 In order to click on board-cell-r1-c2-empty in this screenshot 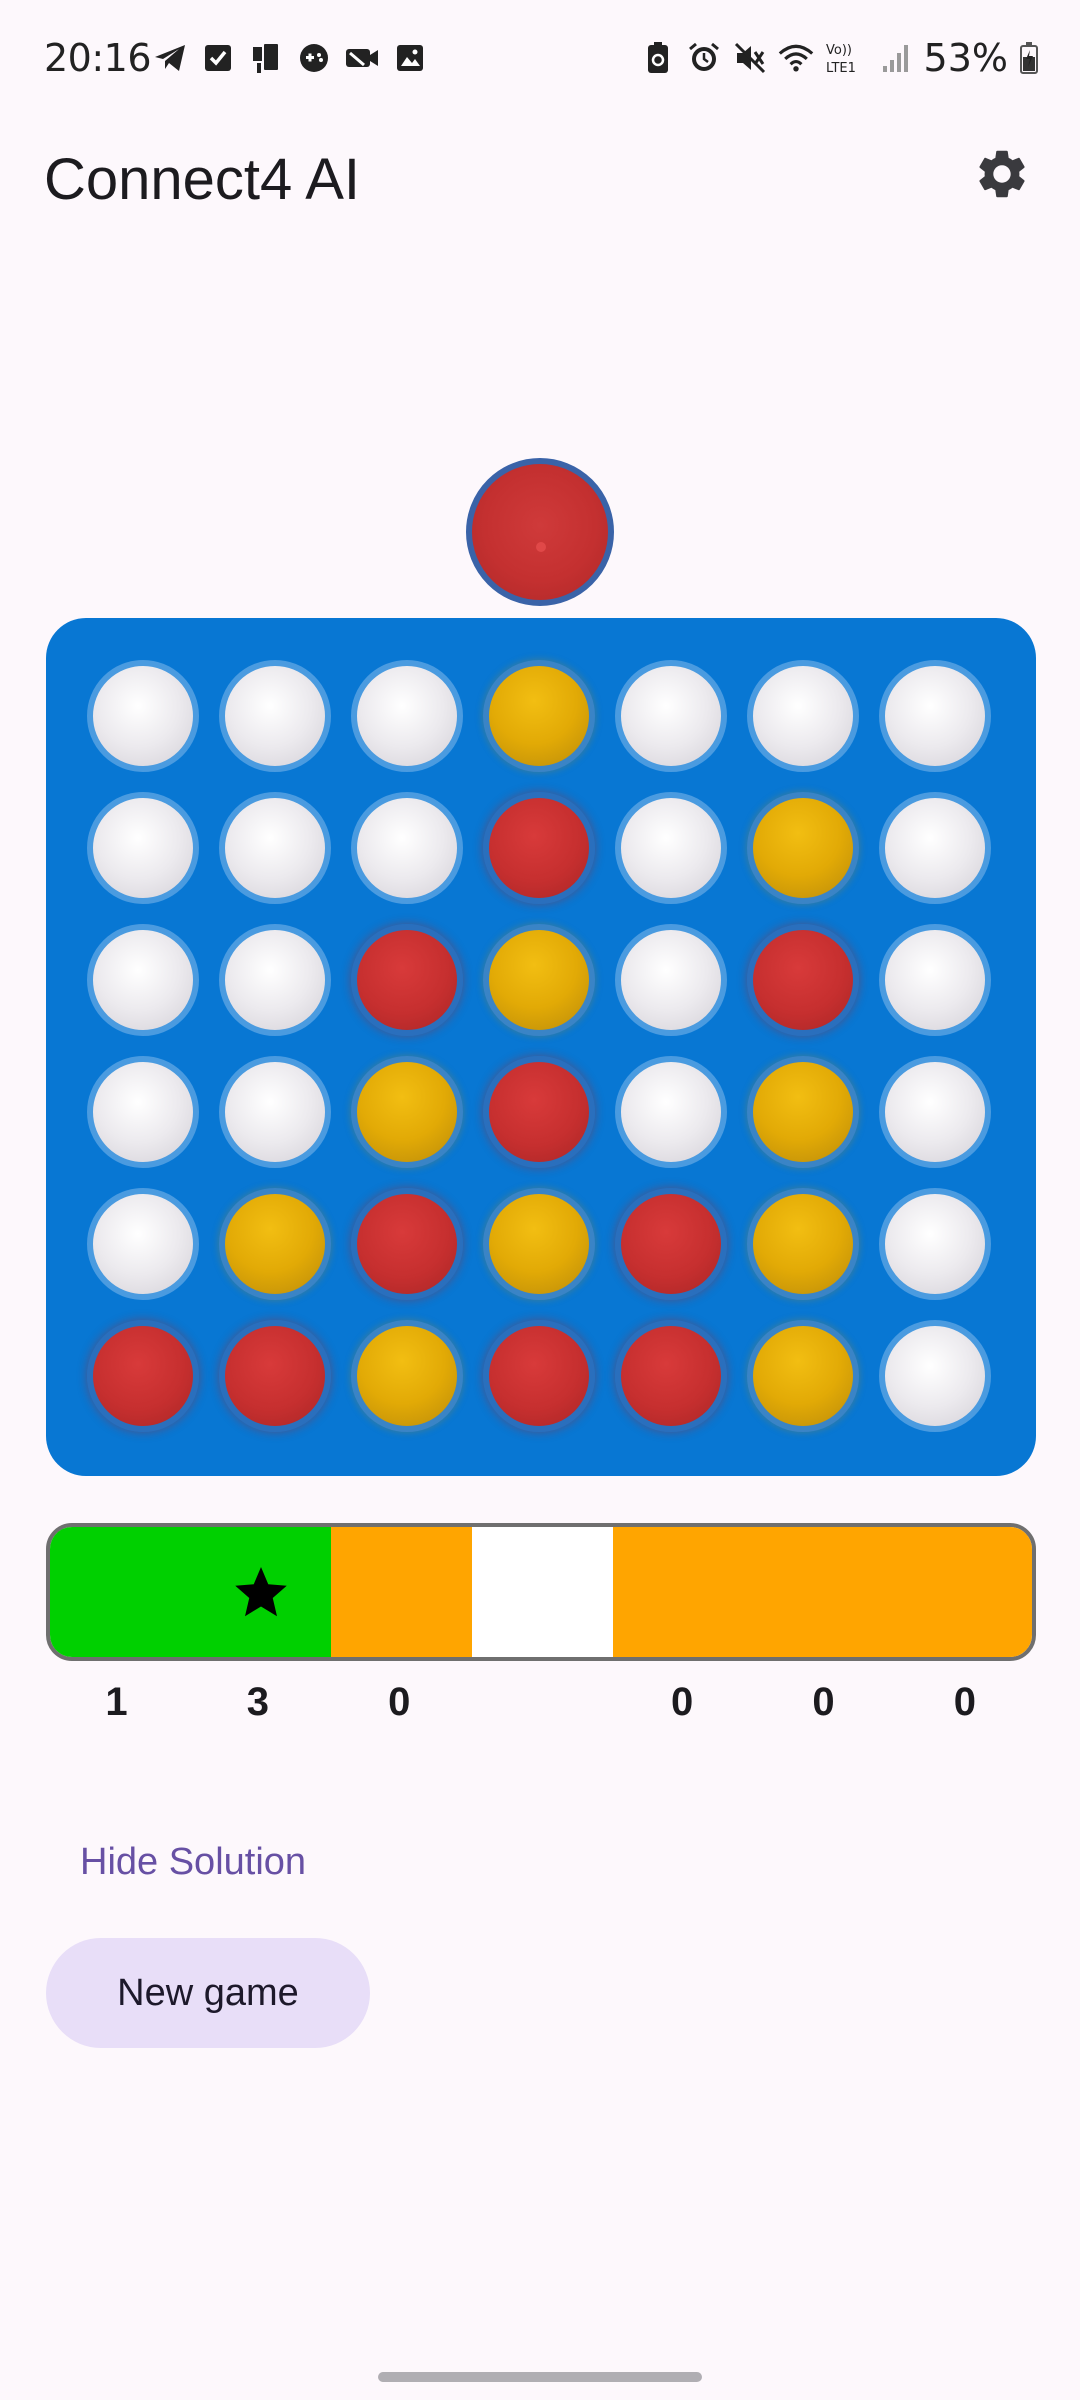, I will do `click(275, 716)`.